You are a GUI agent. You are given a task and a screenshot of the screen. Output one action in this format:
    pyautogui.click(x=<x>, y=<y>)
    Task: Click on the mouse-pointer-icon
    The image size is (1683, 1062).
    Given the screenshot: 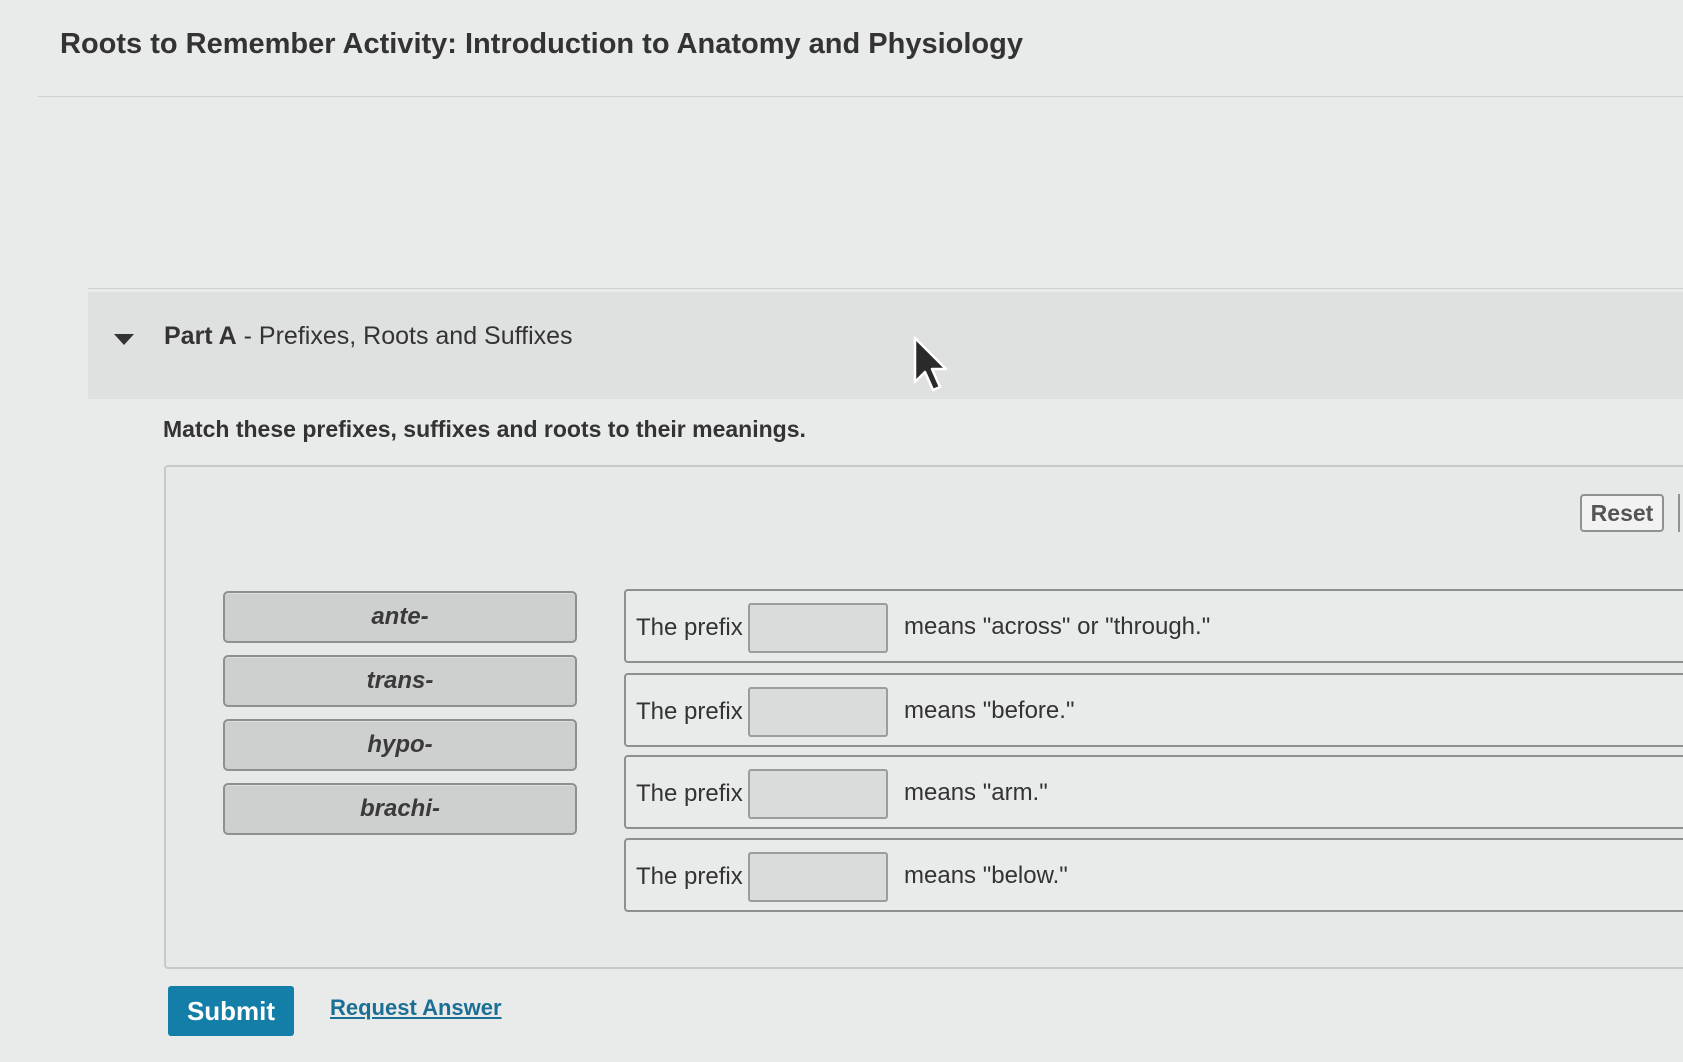 What is the action you would take?
    pyautogui.click(x=930, y=364)
    